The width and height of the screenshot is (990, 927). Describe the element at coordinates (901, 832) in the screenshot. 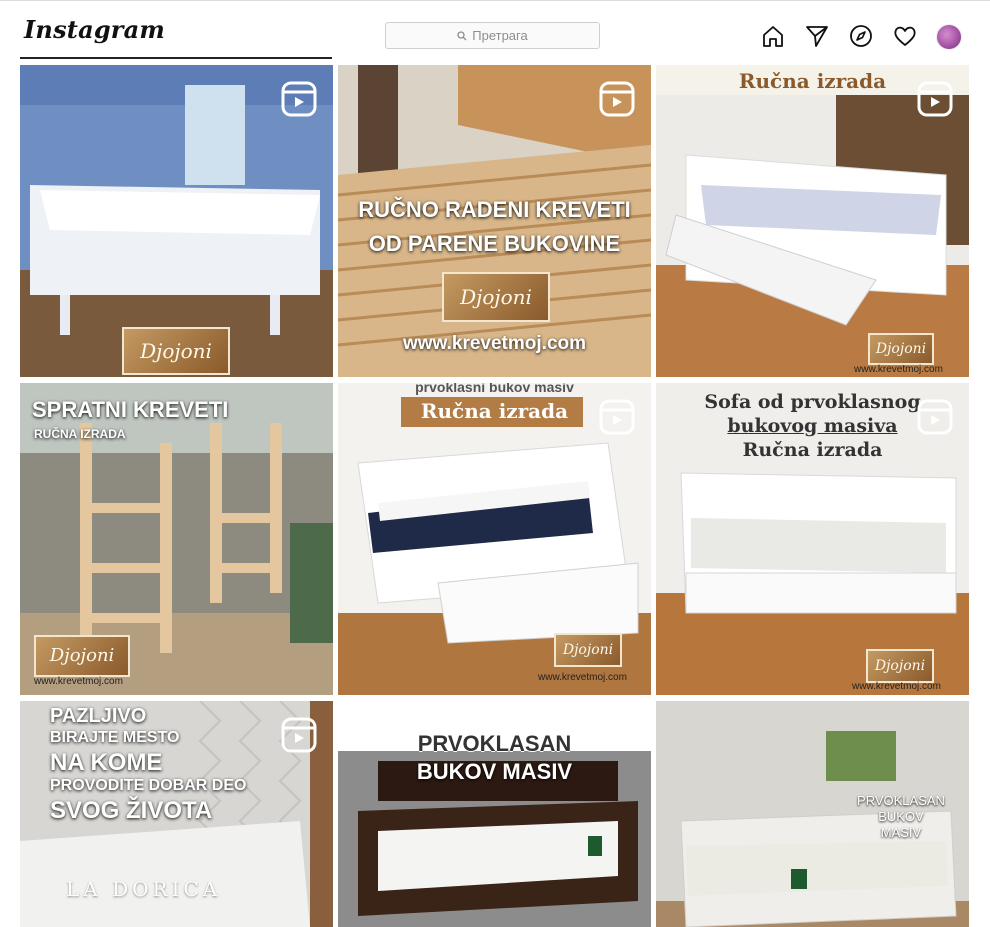

I see `caption-line: MASIV` at that location.